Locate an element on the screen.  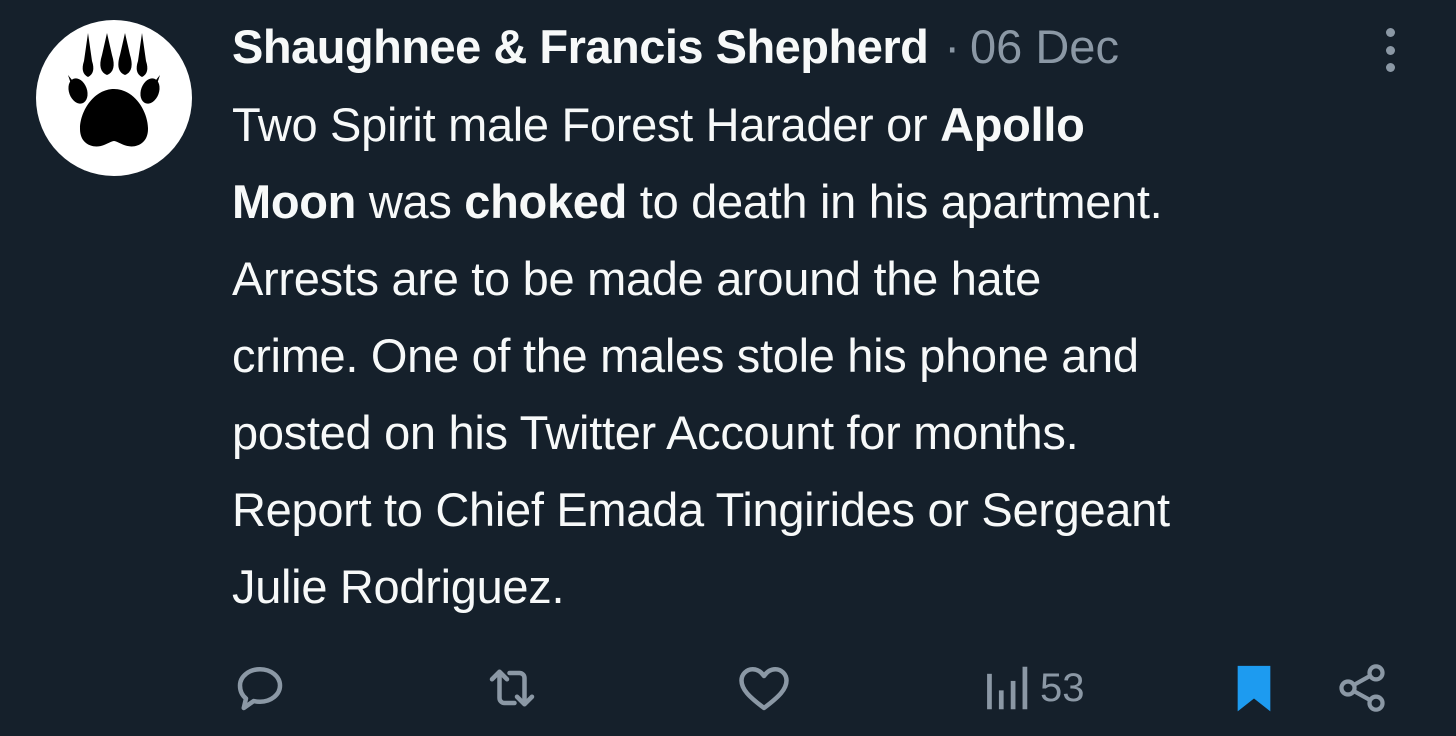
retweet-button is located at coordinates (512, 688).